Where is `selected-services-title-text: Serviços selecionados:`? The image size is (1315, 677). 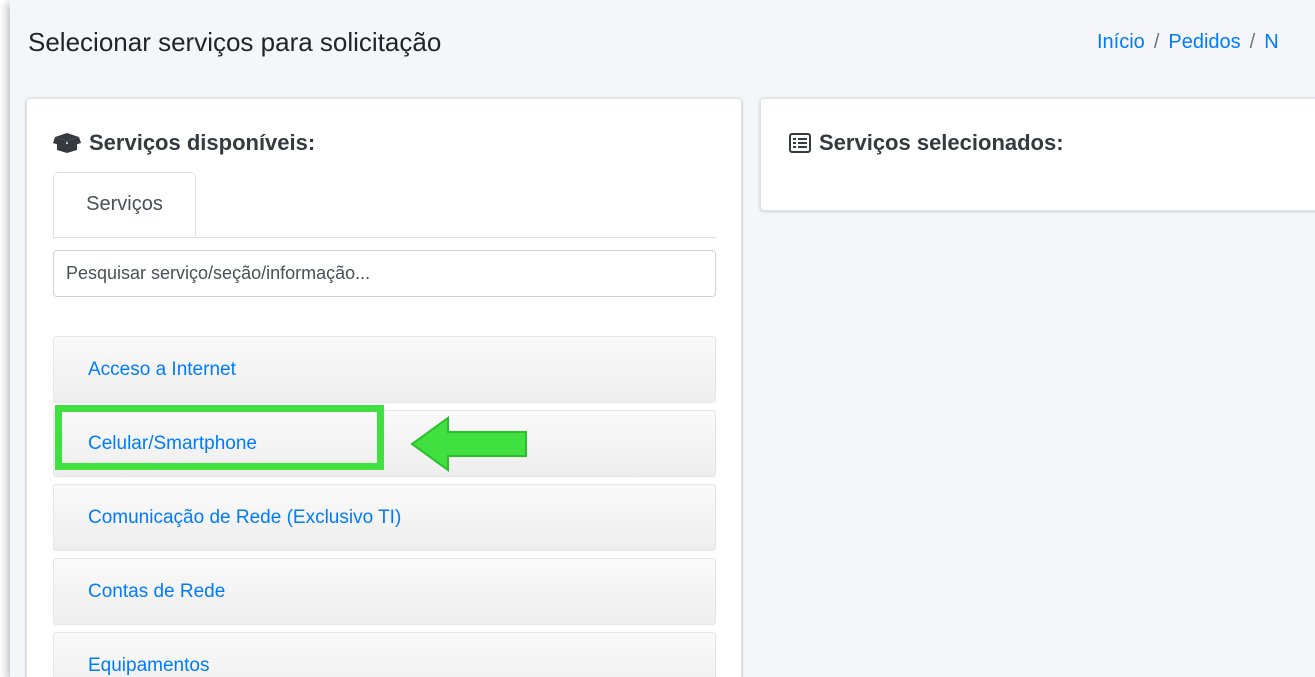 selected-services-title-text: Serviços selecionados: is located at coordinates (941, 142).